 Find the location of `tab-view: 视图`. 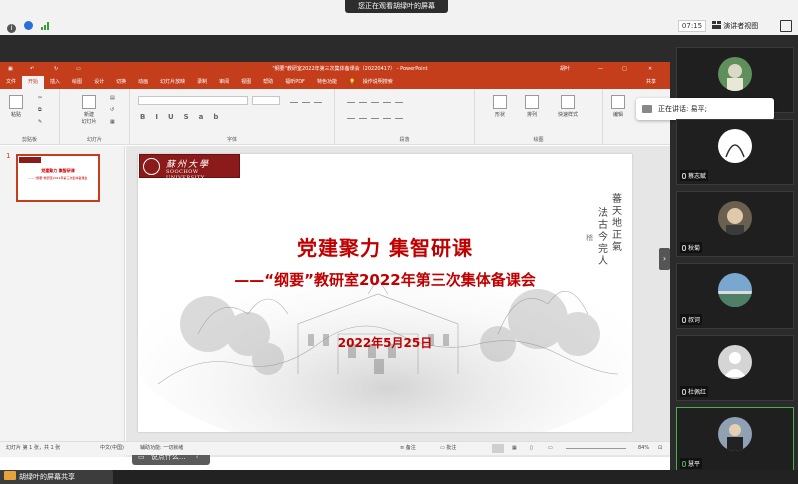

tab-view: 视图 is located at coordinates (246, 82).